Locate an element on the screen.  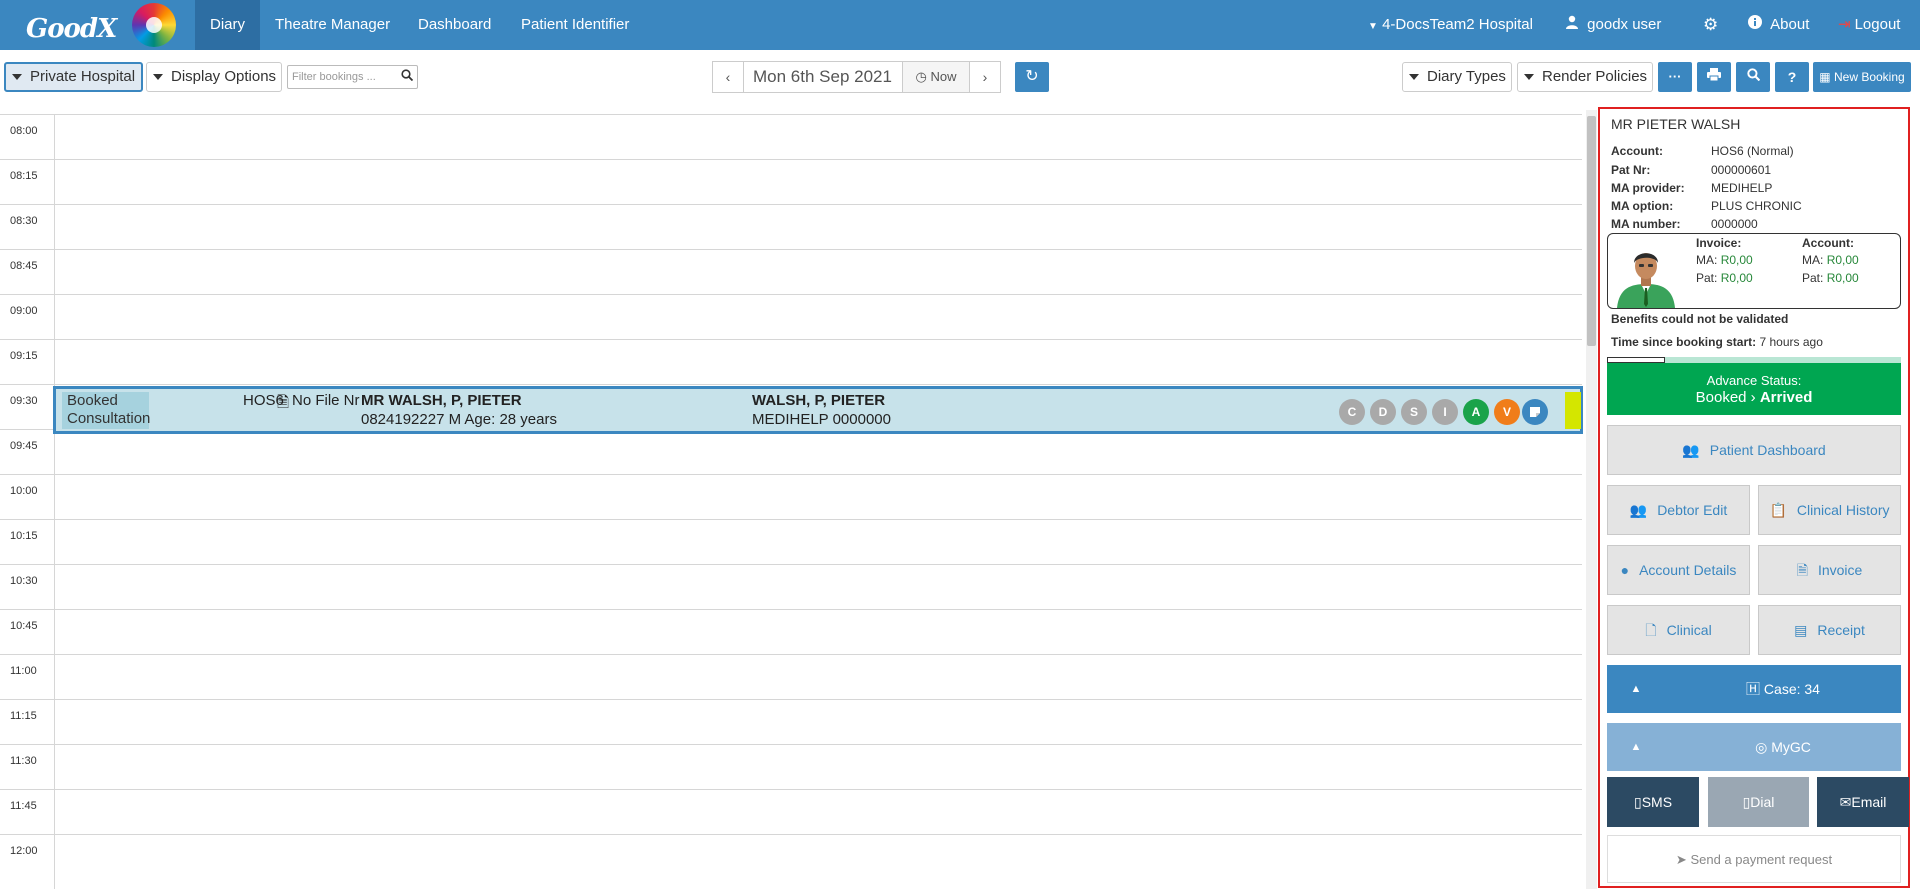
nav-dashboard: Dashboard is located at coordinates (454, 25).